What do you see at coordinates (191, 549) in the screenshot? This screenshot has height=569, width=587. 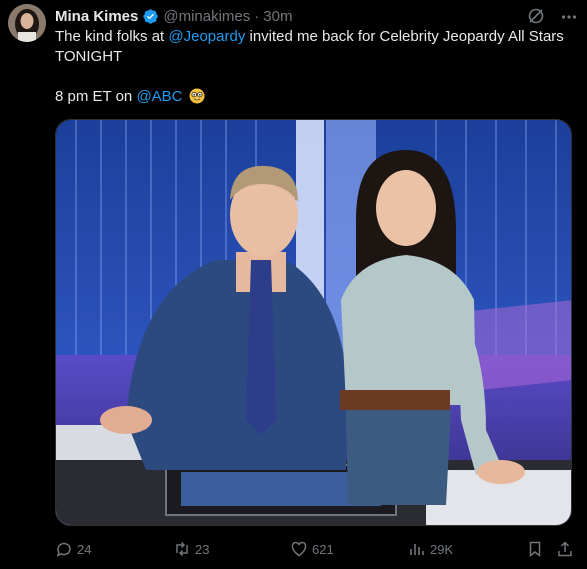 I see `repost-button: 23` at bounding box center [191, 549].